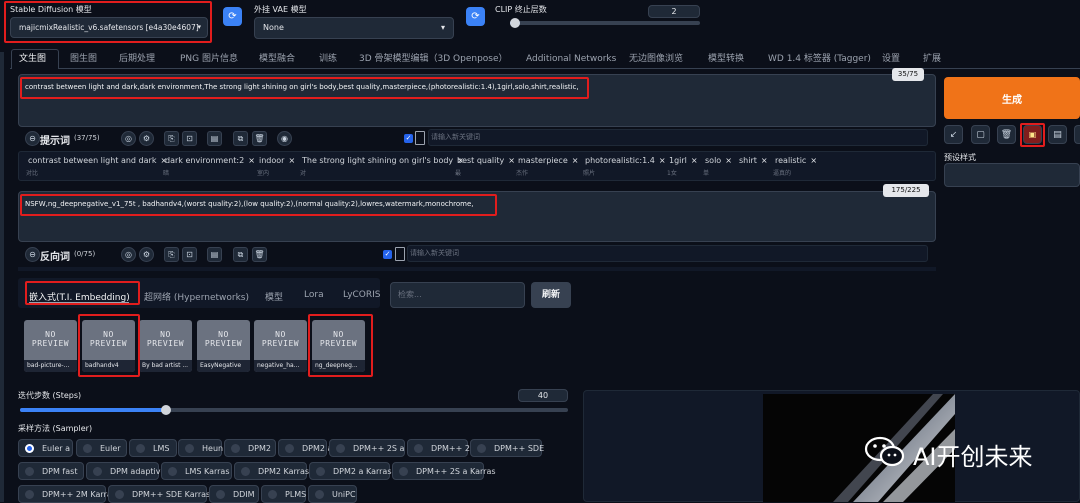 This screenshot has height=503, width=1080. Describe the element at coordinates (274, 296) in the screenshot. I see `tab-checkpoints: 模型` at that location.